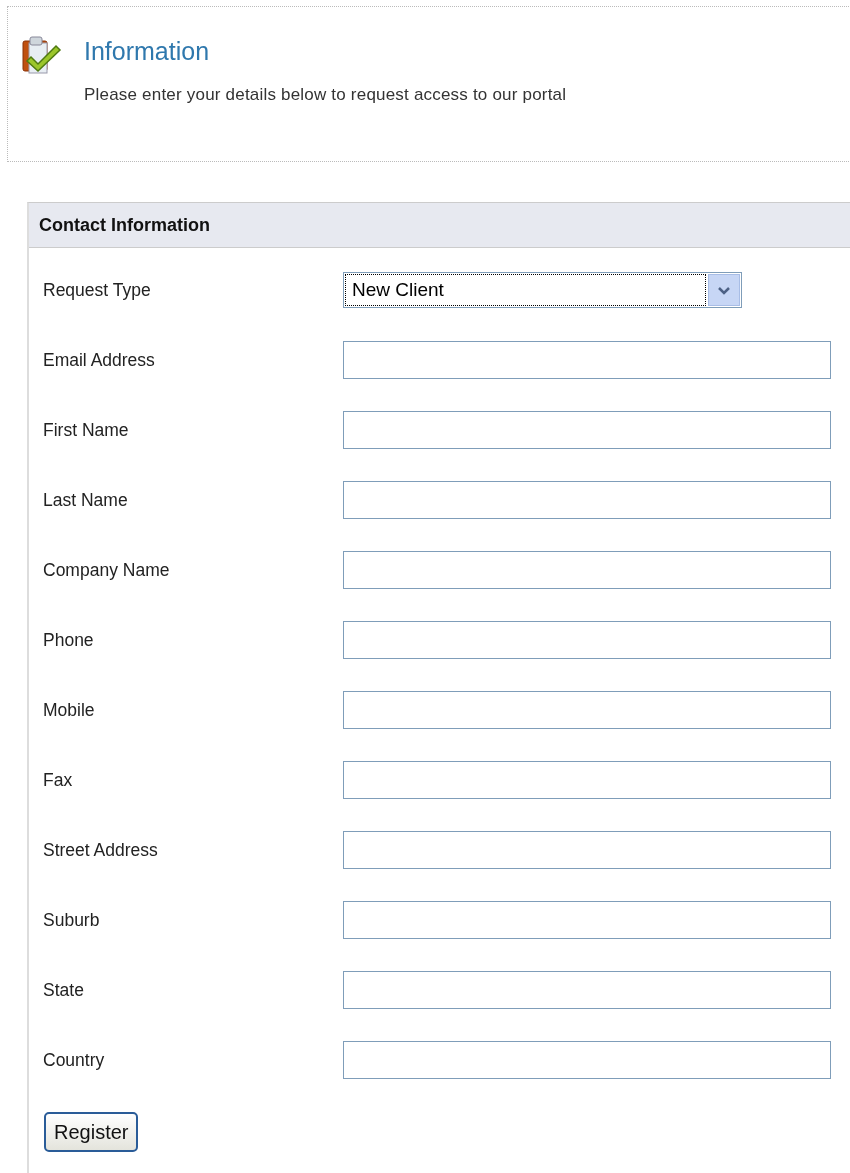 This screenshot has height=1173, width=850. I want to click on info-message: Please enter your details below to request access to our portal, so click(325, 95).